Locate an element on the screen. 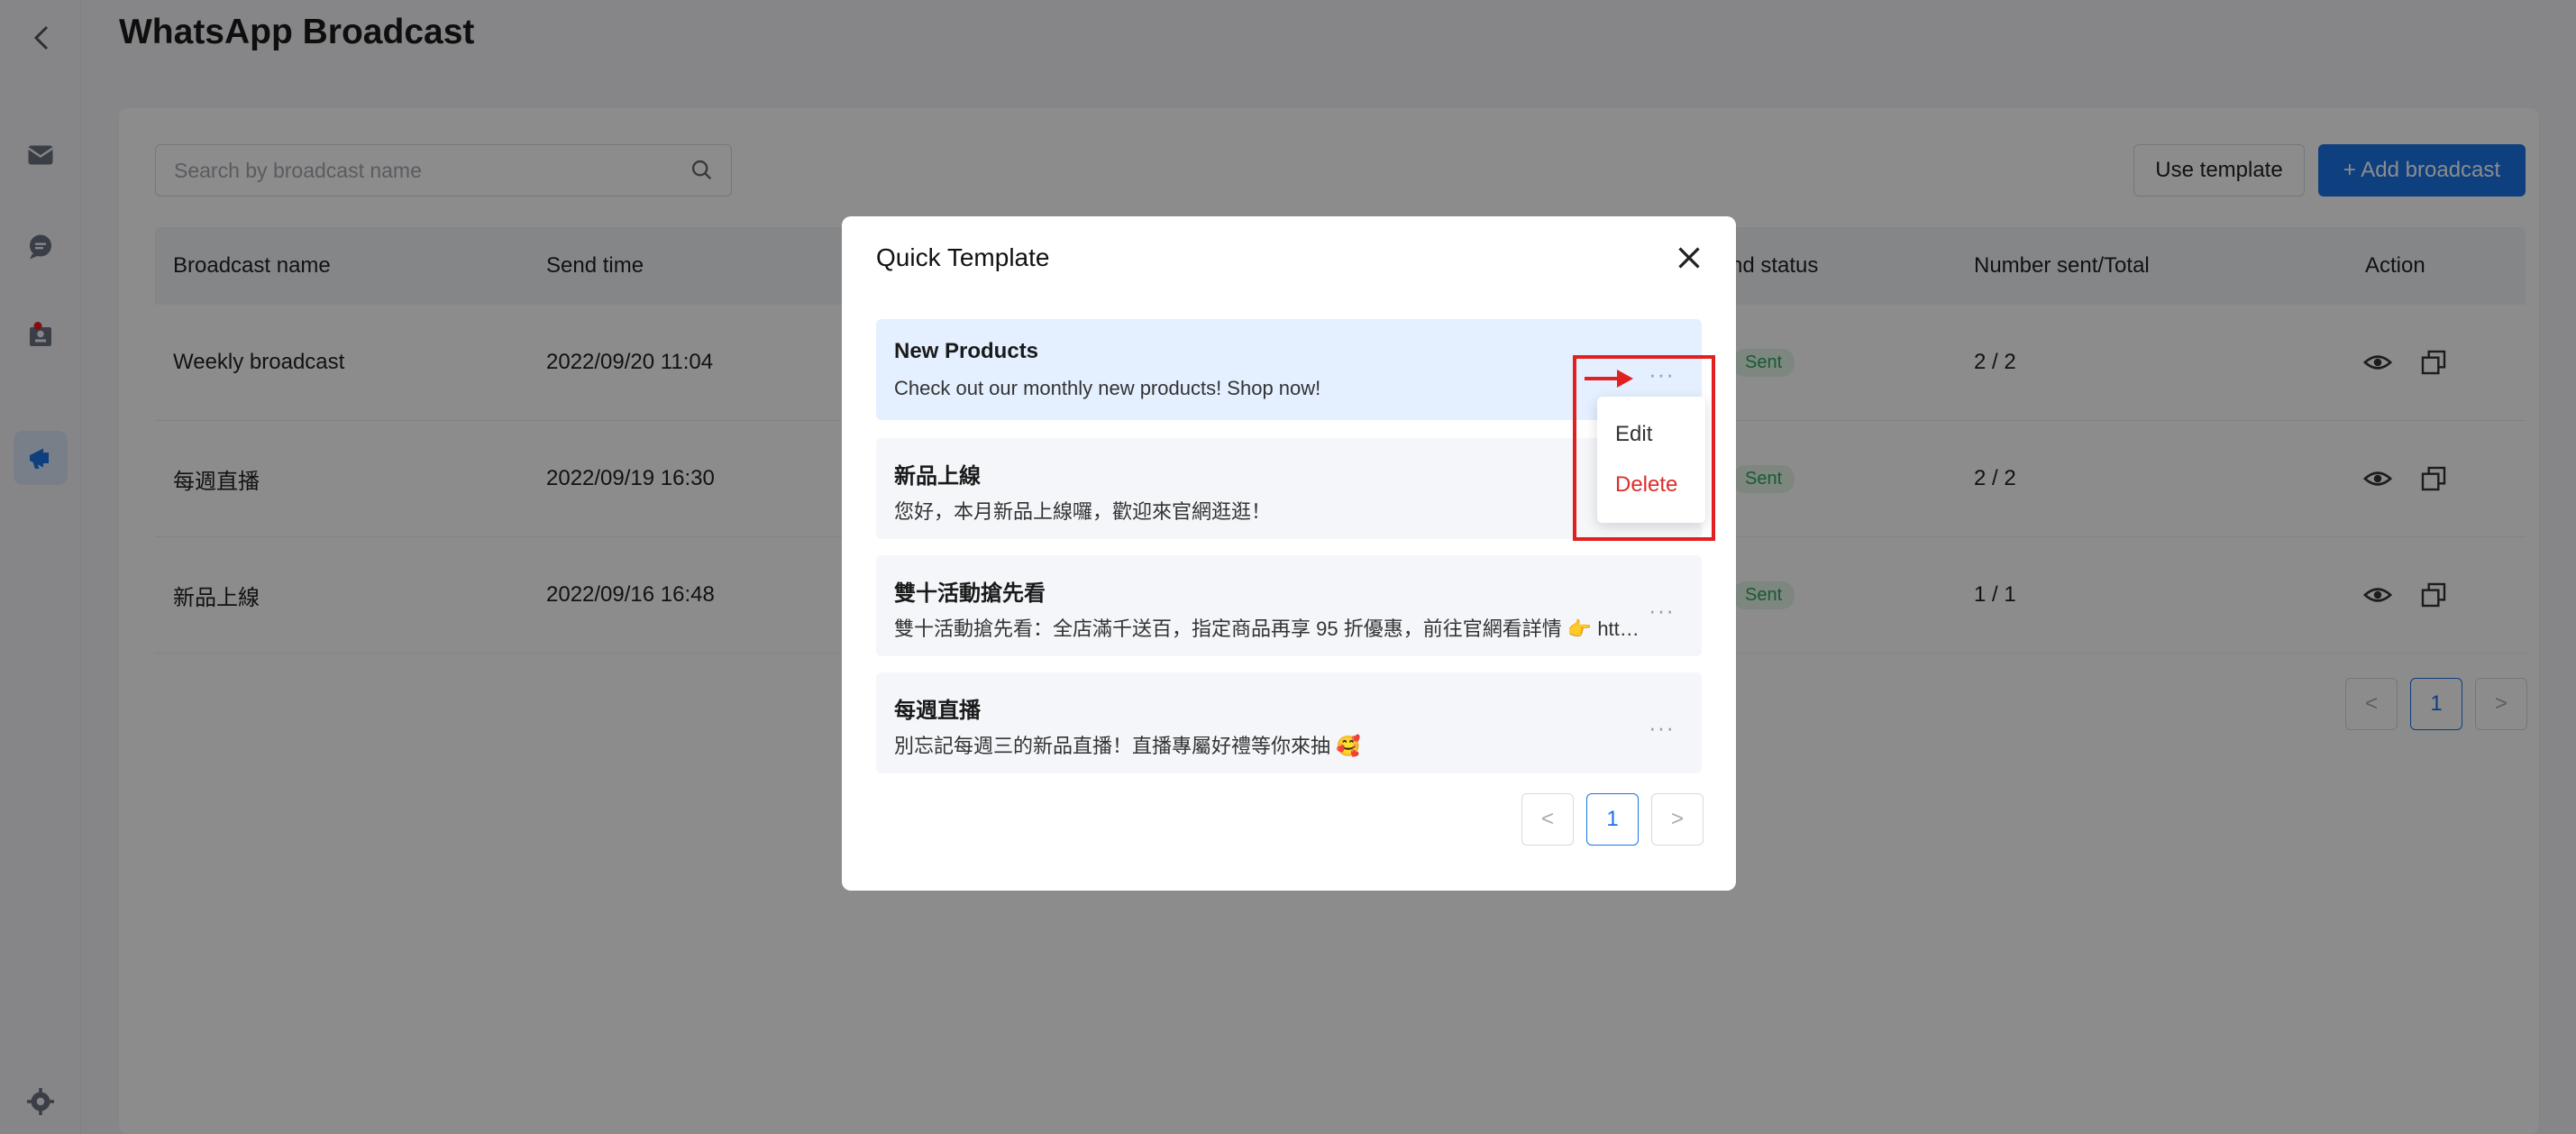 This screenshot has width=2576, height=1134. modal-title: Quick Template is located at coordinates (963, 257).